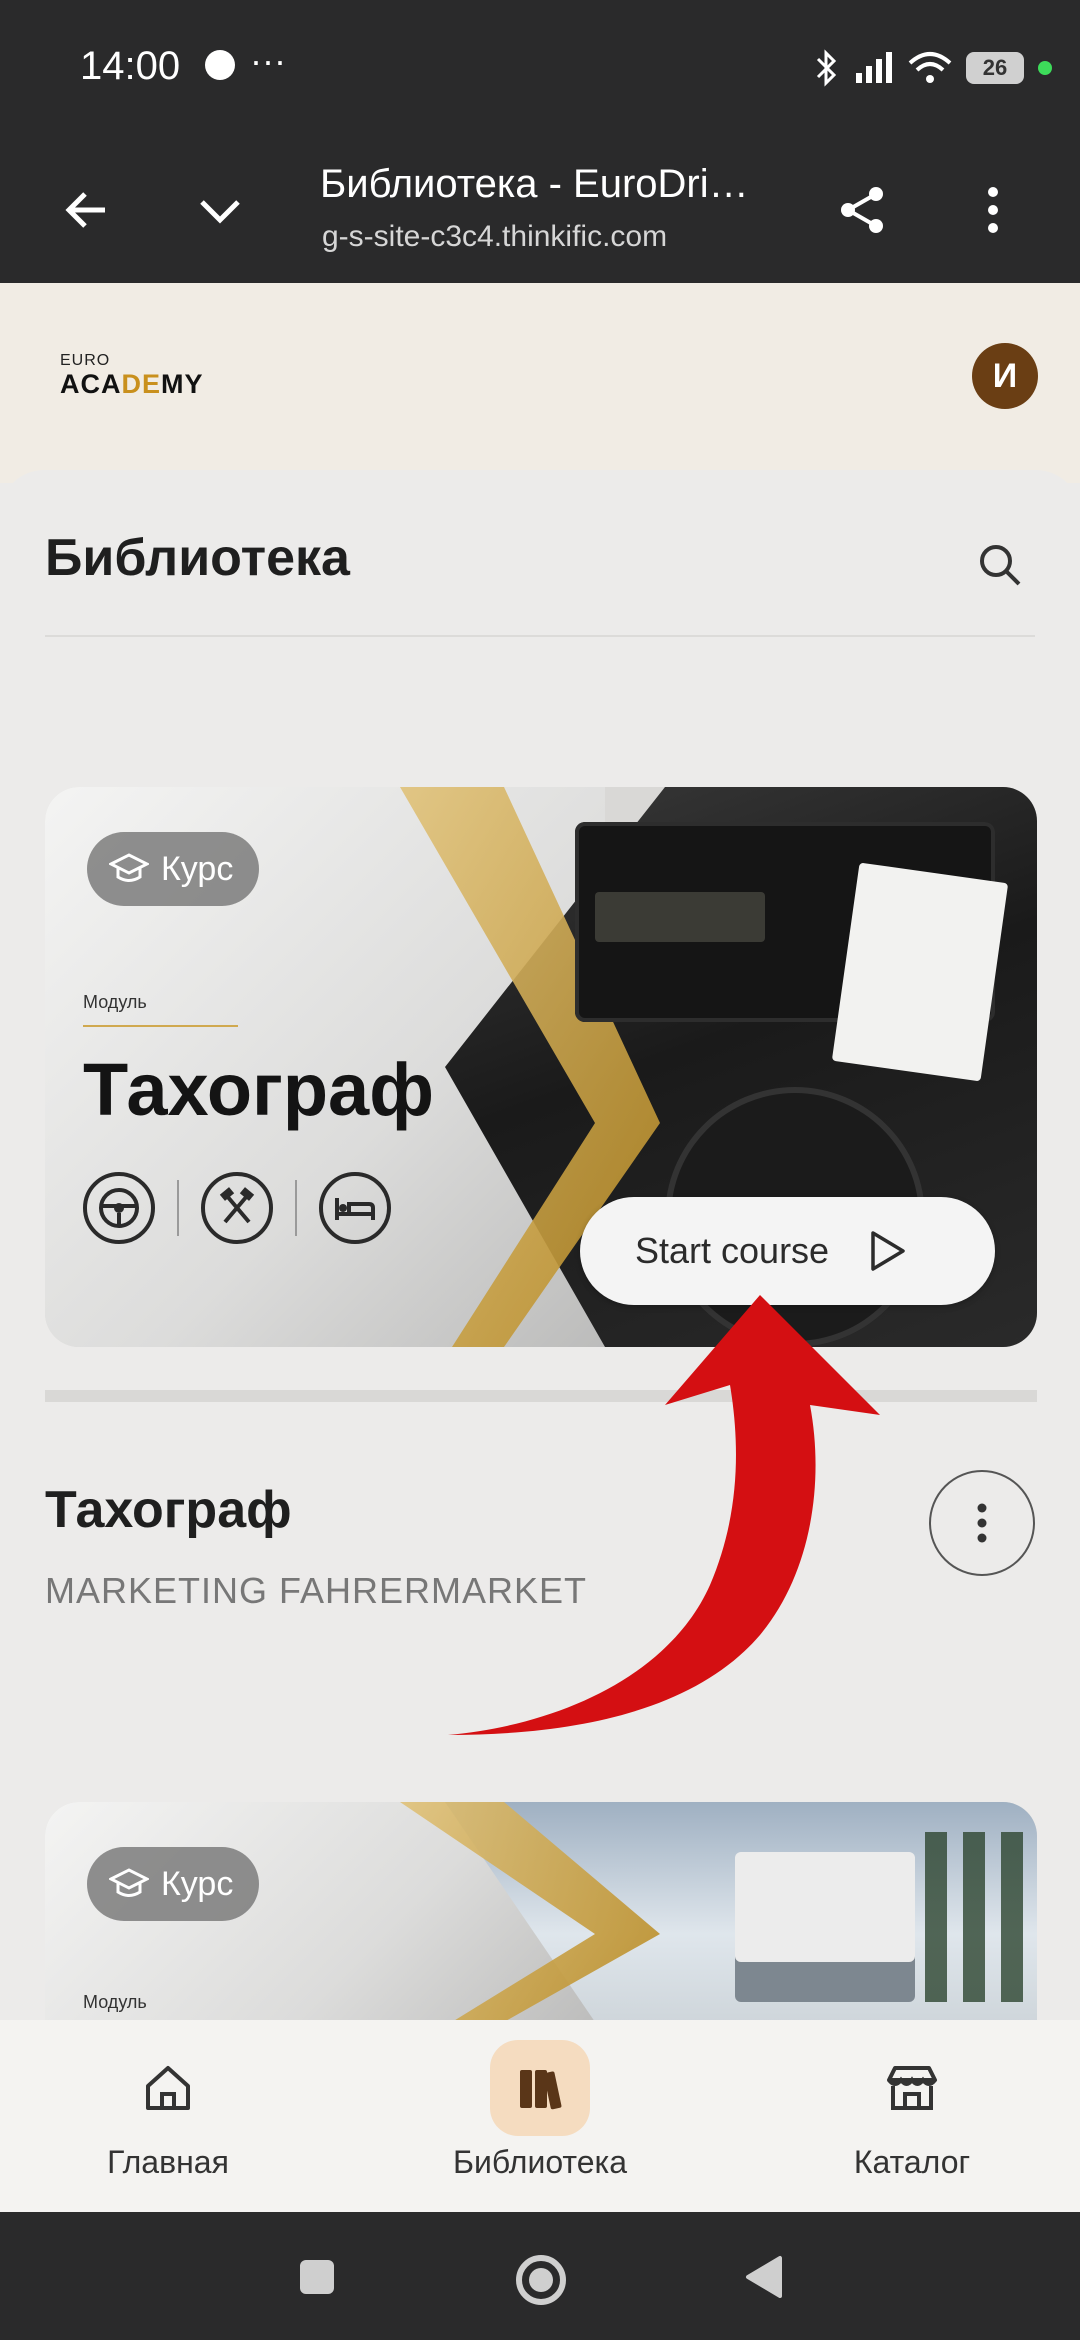 The height and width of the screenshot is (2340, 1080). Describe the element at coordinates (132, 384) in the screenshot. I see `logo-main-text: ACADEMY` at that location.